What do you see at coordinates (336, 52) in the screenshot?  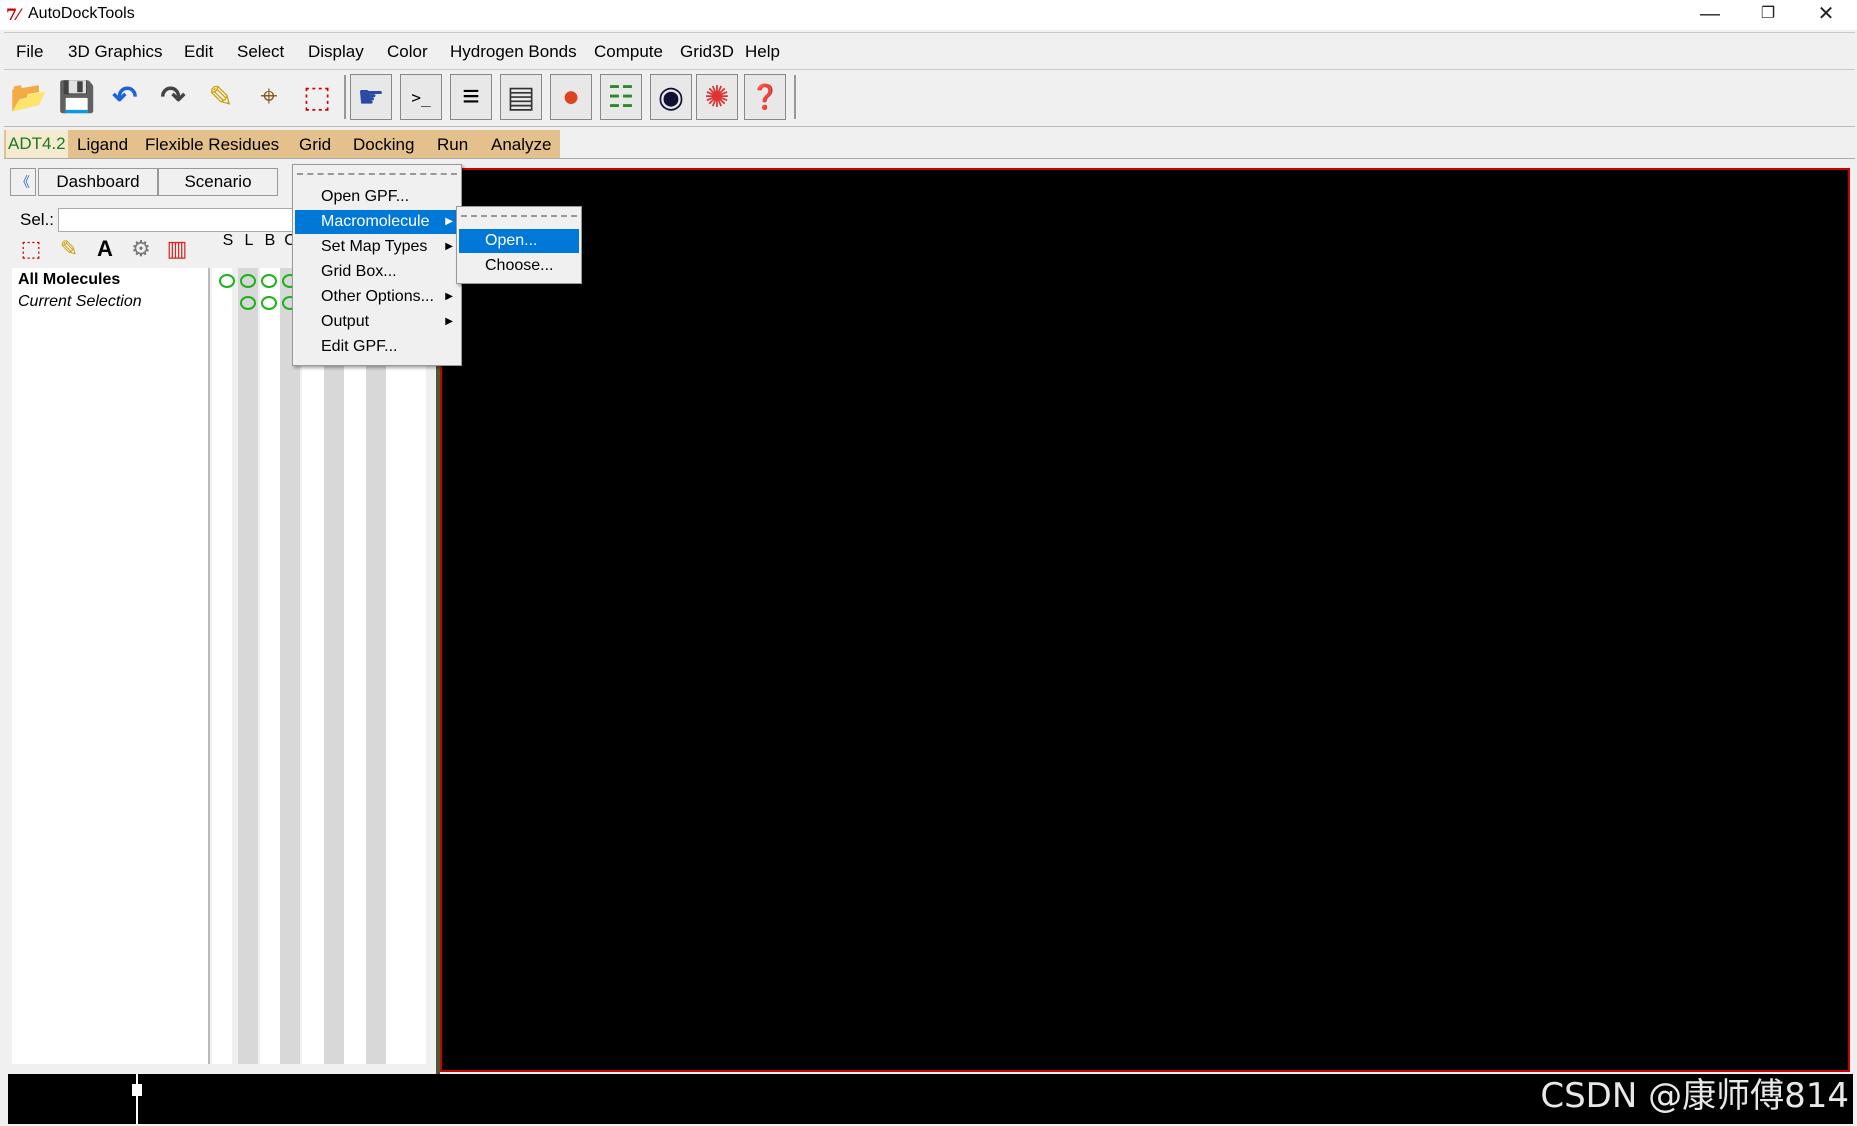 I see `menu-display: Display` at bounding box center [336, 52].